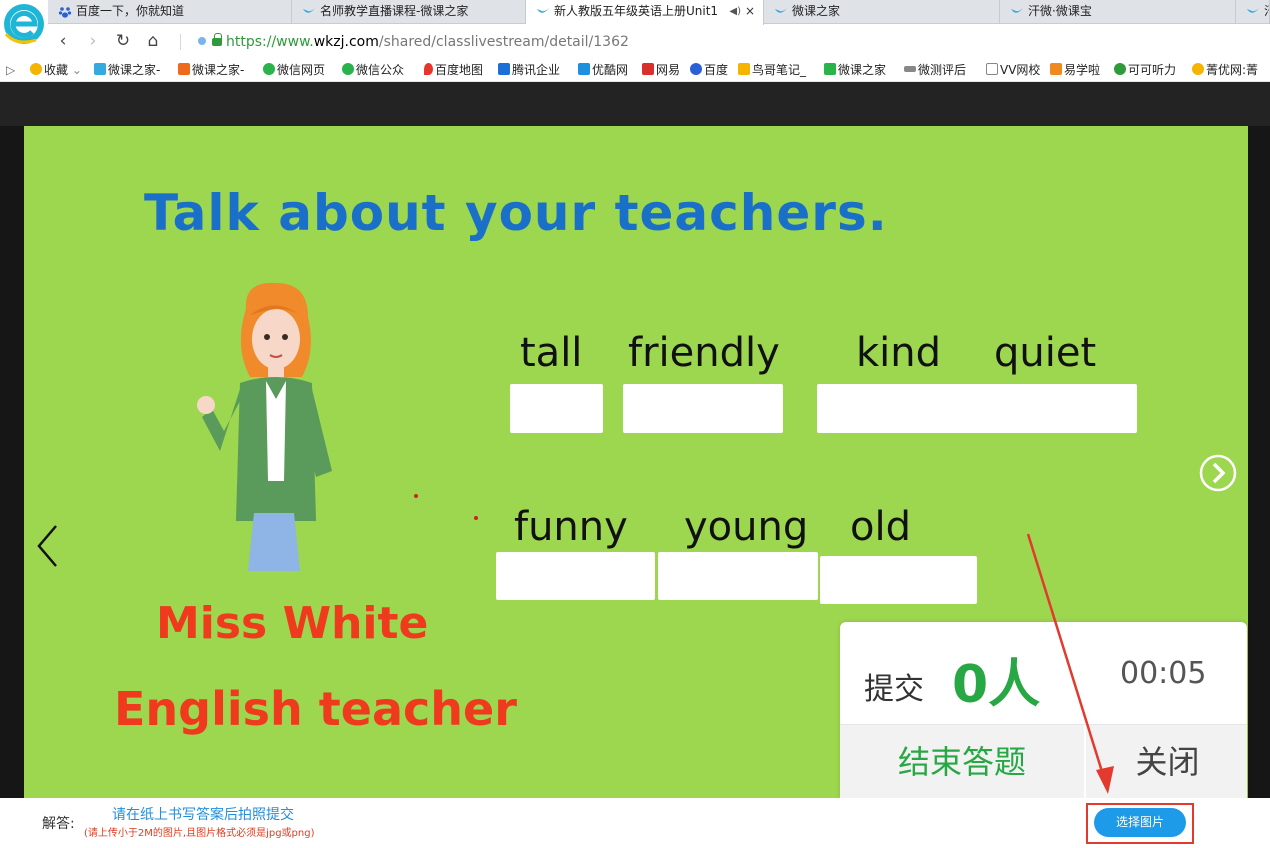 Image resolution: width=1270 pixels, height=848 pixels. What do you see at coordinates (416, 496) in the screenshot?
I see `ink-dot` at bounding box center [416, 496].